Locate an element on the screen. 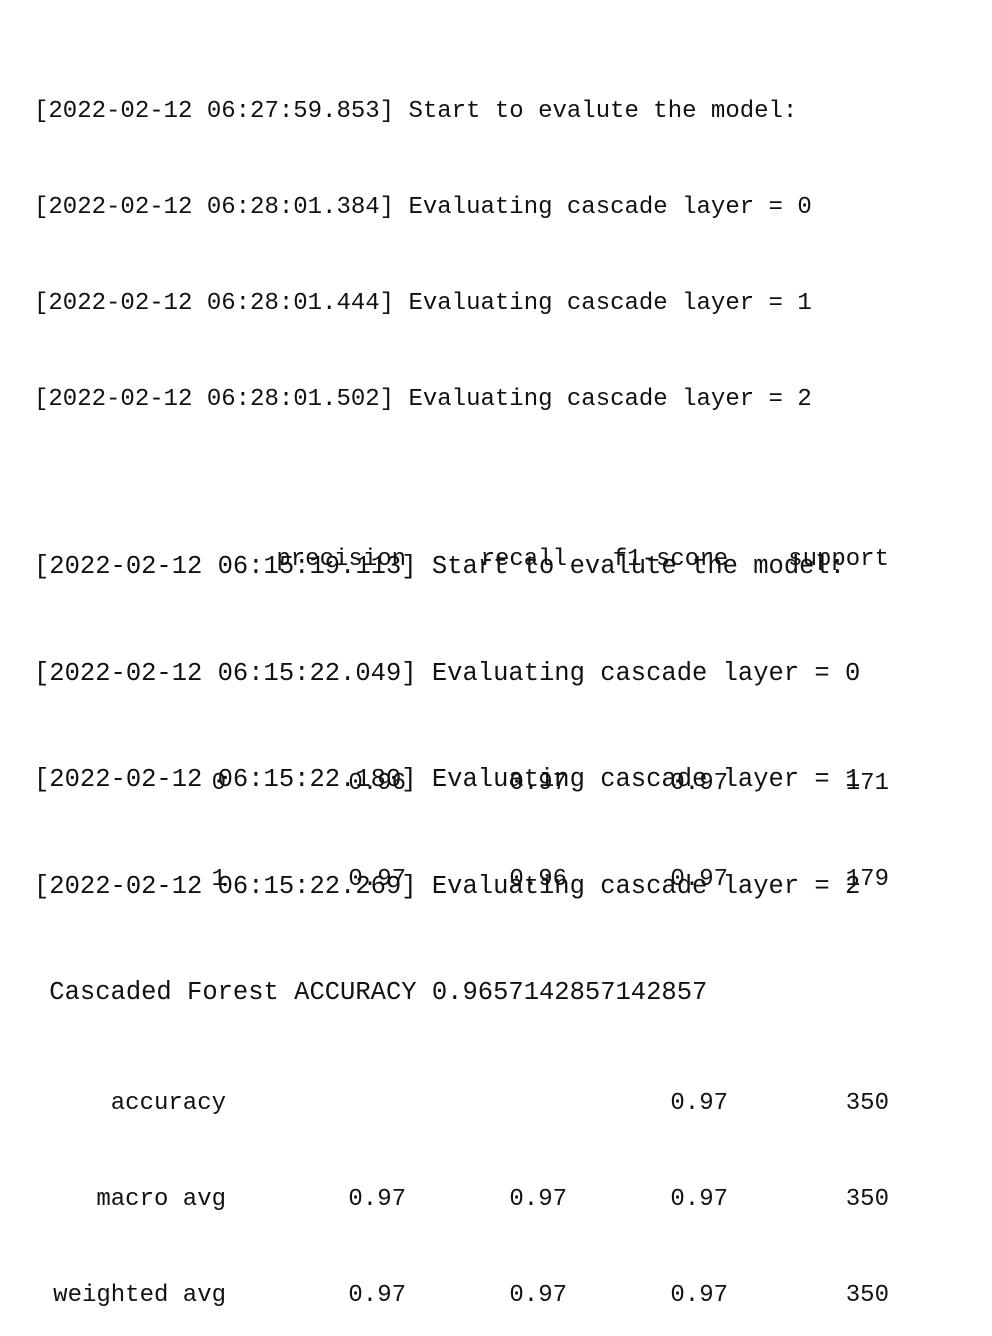  log-timestamp: [2022-02-12 06:15:22.269] is located at coordinates (225, 886).